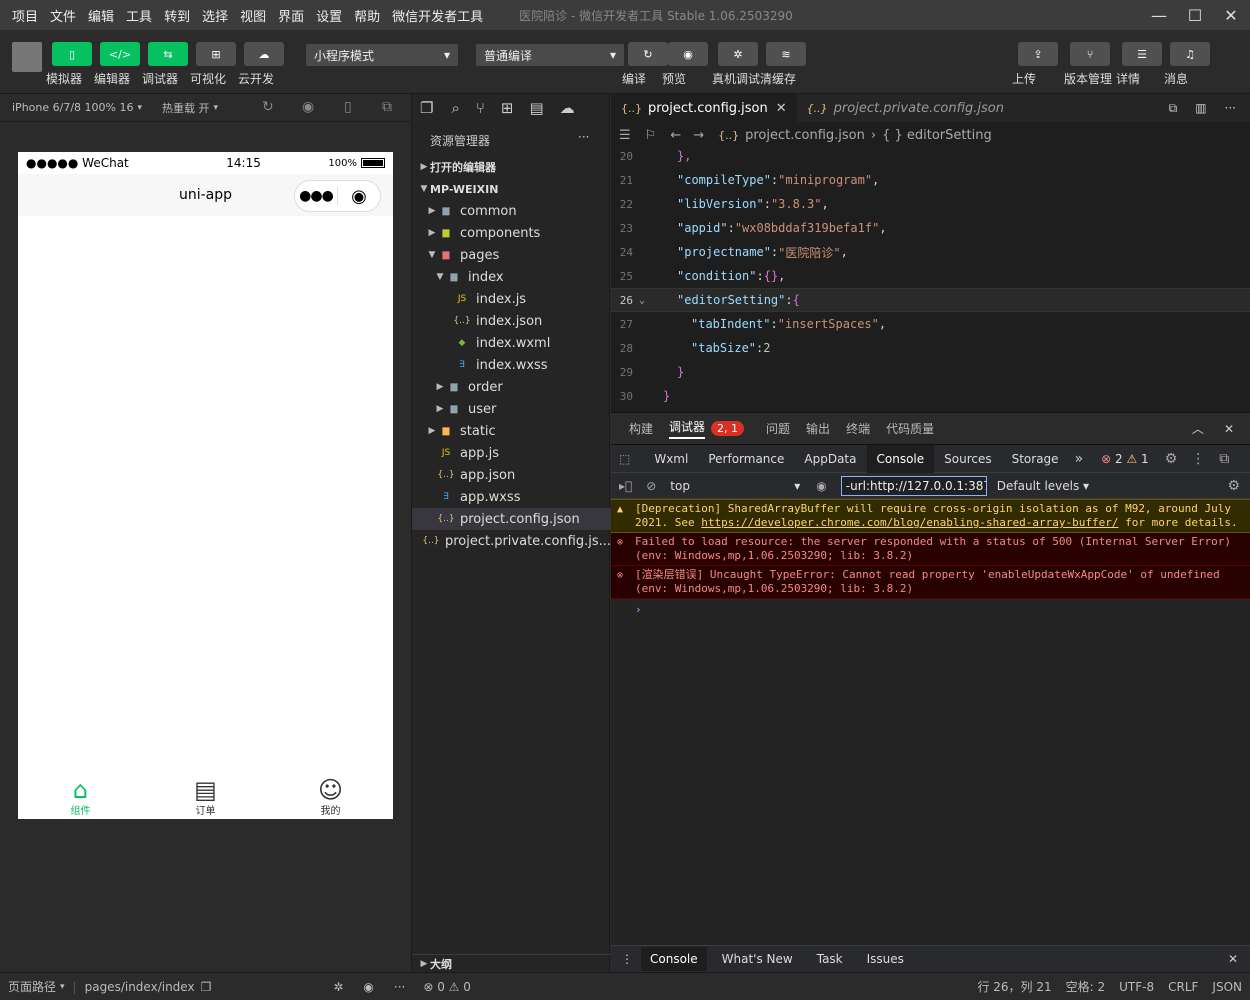 Image resolution: width=1250 pixels, height=1000 pixels. Describe the element at coordinates (746, 459) in the screenshot. I see `devtools-tab: Performance` at that location.